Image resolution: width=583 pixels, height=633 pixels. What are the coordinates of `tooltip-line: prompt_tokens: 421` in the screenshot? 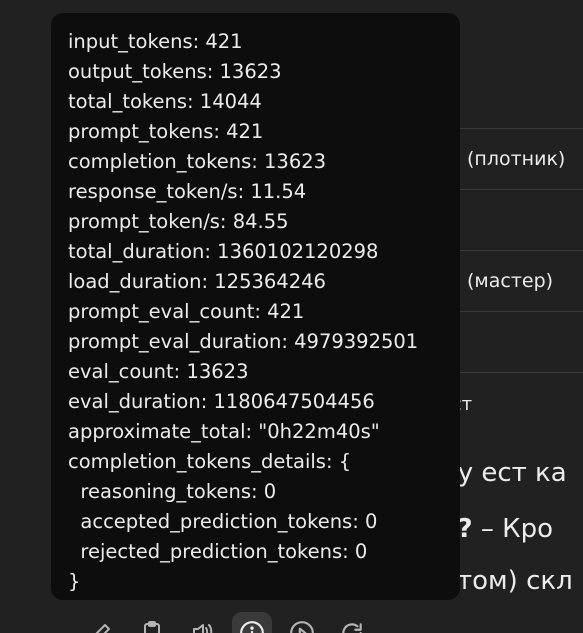 It's located at (166, 131).